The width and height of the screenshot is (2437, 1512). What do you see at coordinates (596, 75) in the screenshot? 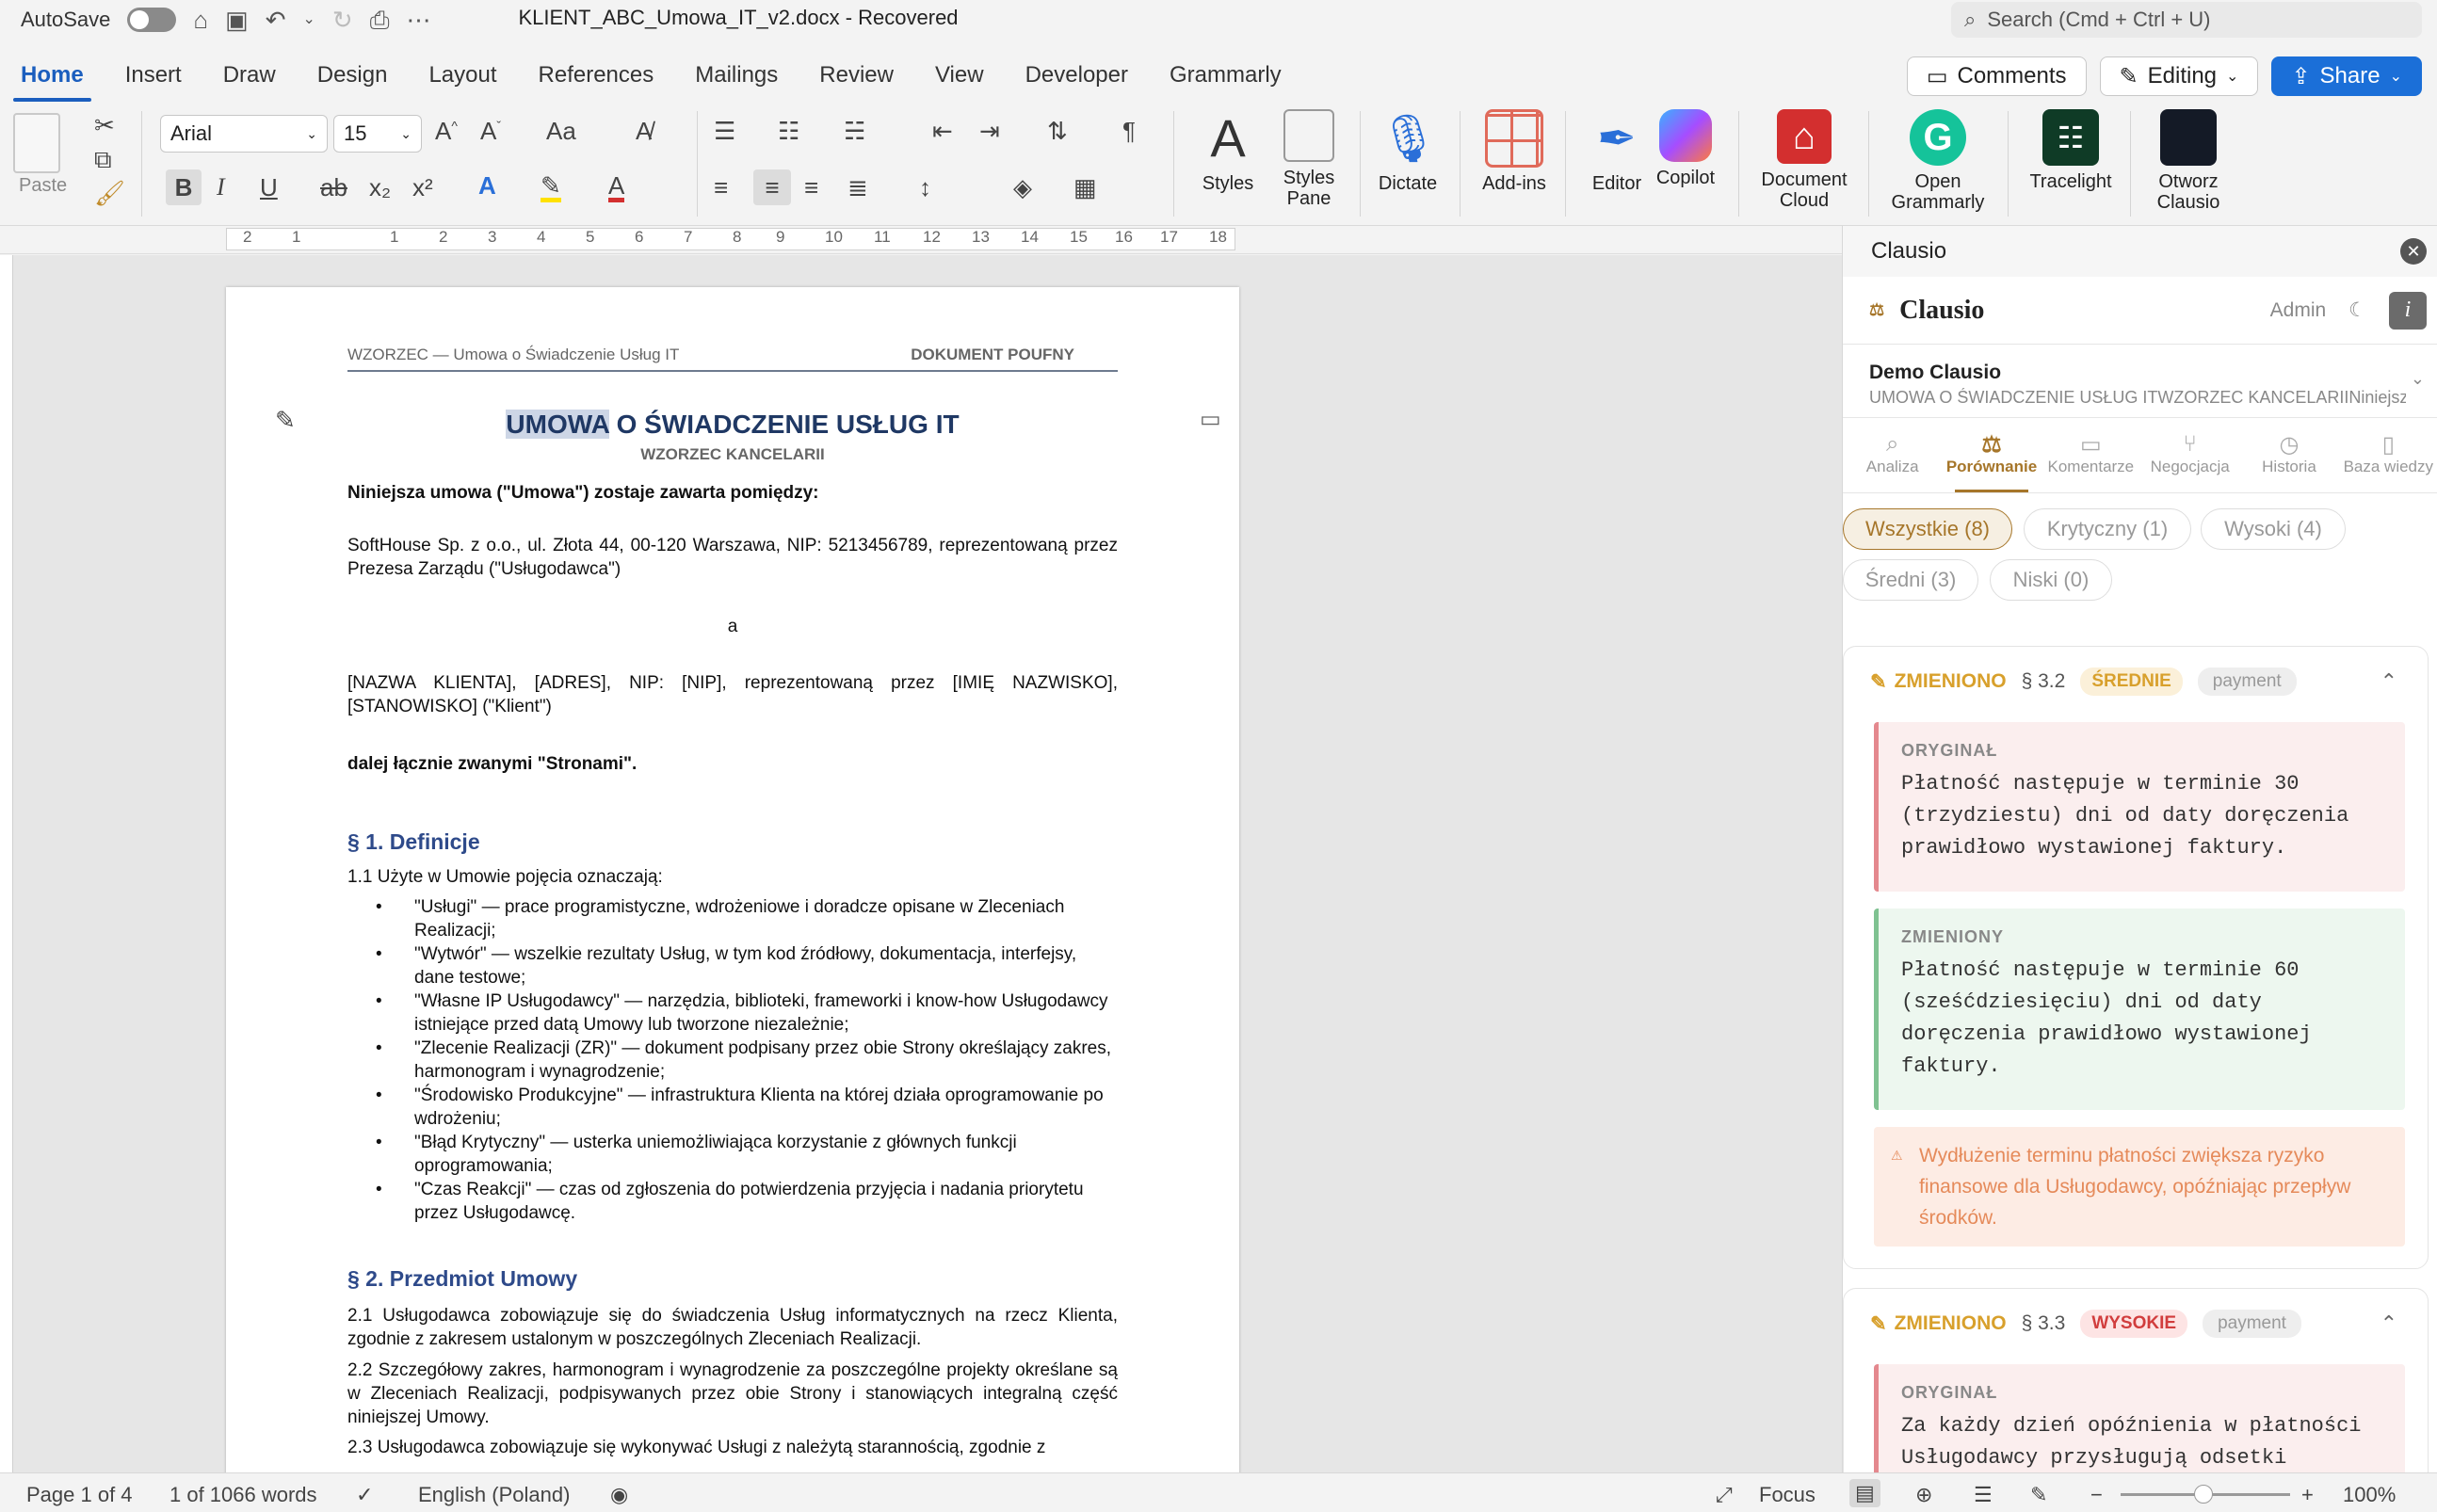
I see `tab-references: References` at bounding box center [596, 75].